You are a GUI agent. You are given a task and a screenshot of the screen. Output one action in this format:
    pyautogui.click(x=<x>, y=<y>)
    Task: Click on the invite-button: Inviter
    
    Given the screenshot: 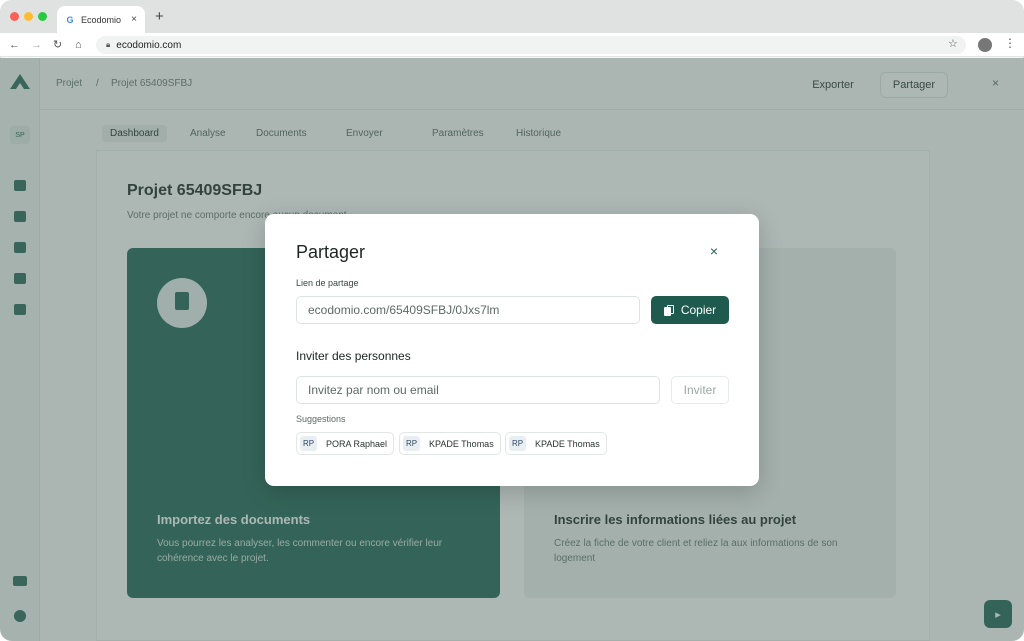 What is the action you would take?
    pyautogui.click(x=700, y=390)
    